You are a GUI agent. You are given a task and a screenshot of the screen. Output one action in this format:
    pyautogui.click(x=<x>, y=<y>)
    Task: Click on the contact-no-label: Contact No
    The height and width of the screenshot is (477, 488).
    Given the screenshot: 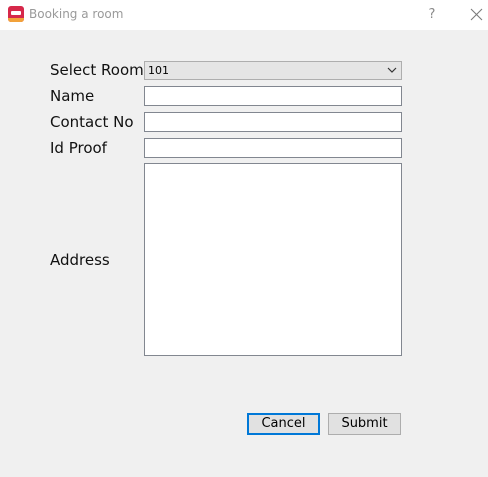 What is the action you would take?
    pyautogui.click(x=92, y=122)
    